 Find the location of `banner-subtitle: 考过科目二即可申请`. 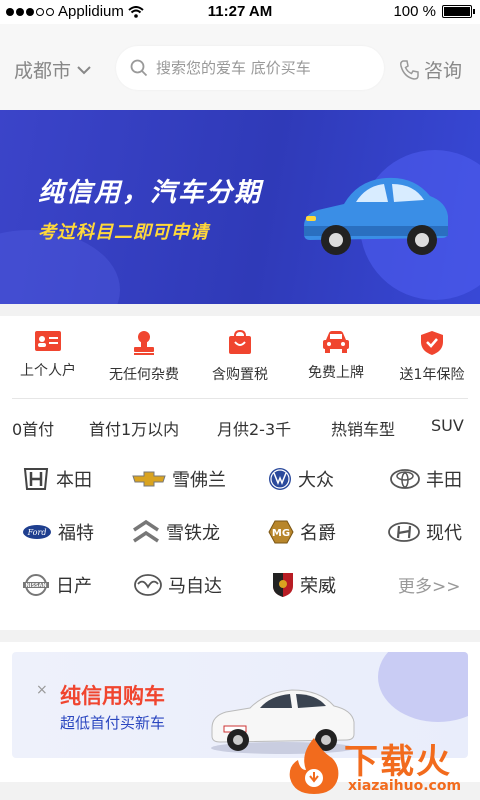

banner-subtitle: 考过科目二即可申请 is located at coordinates (123, 232).